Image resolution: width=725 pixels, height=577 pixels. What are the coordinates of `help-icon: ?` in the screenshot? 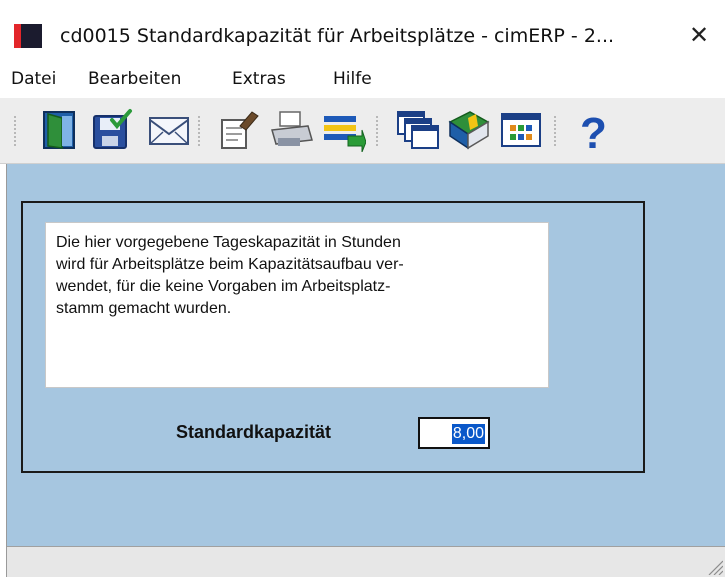 It's located at (595, 133).